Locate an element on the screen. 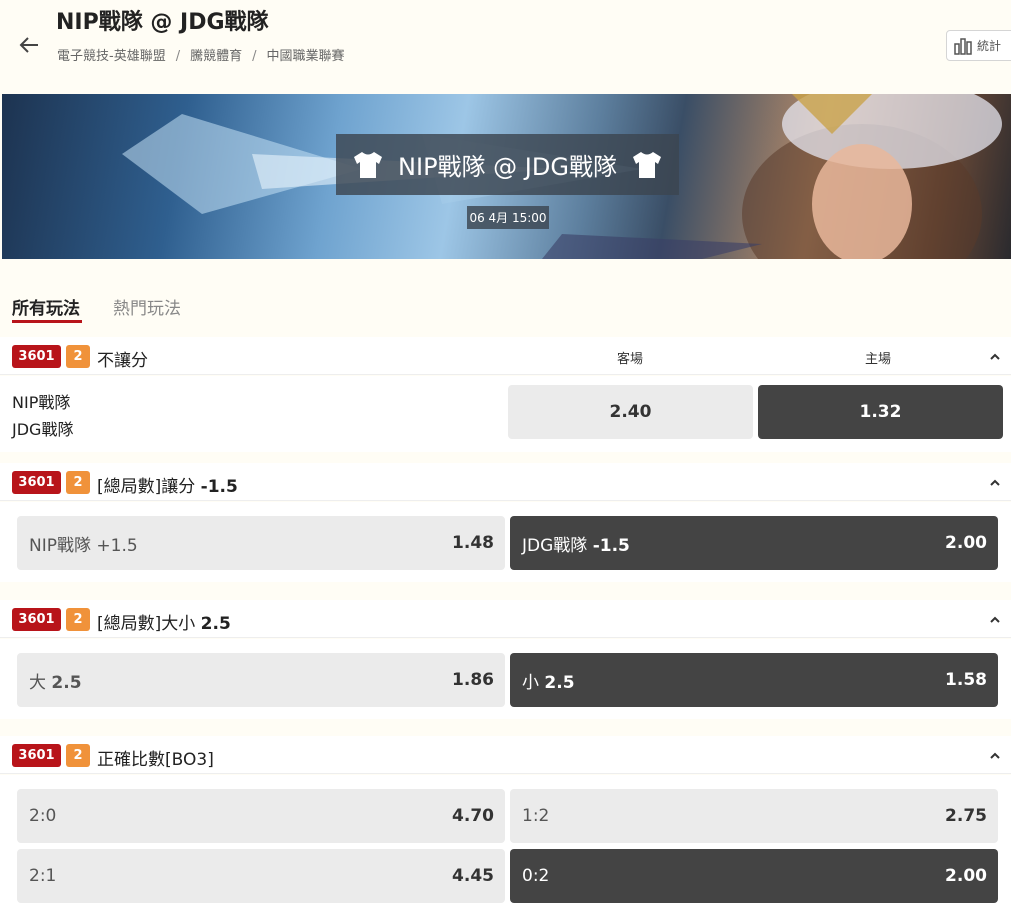  away-jersey-icon is located at coordinates (646, 164).